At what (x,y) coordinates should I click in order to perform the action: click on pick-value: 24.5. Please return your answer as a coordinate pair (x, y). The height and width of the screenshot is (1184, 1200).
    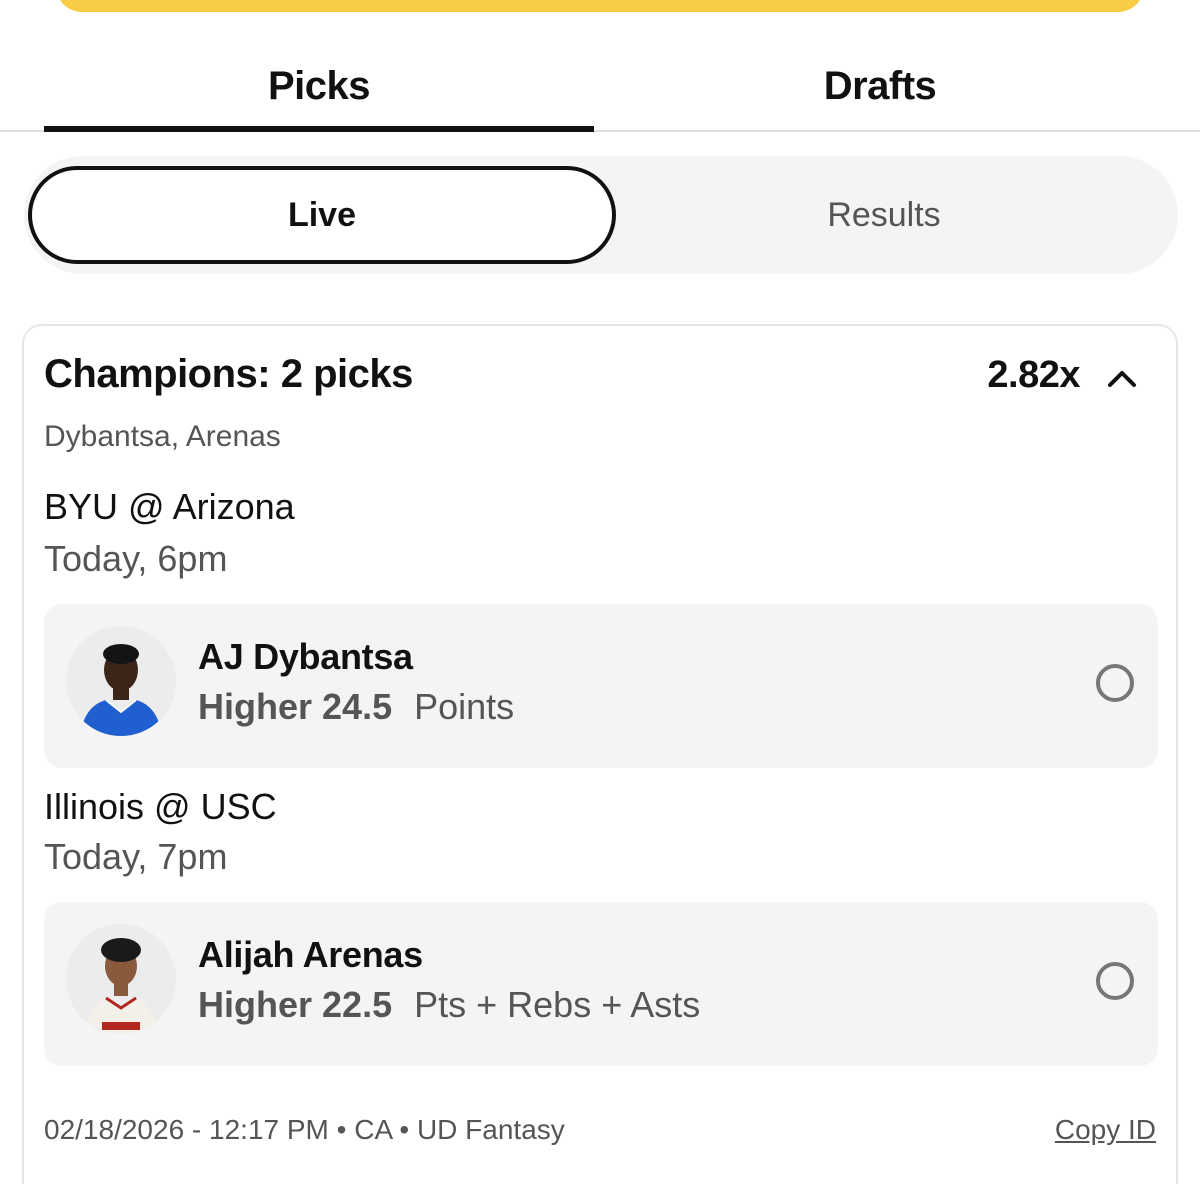
    Looking at the image, I should click on (357, 706).